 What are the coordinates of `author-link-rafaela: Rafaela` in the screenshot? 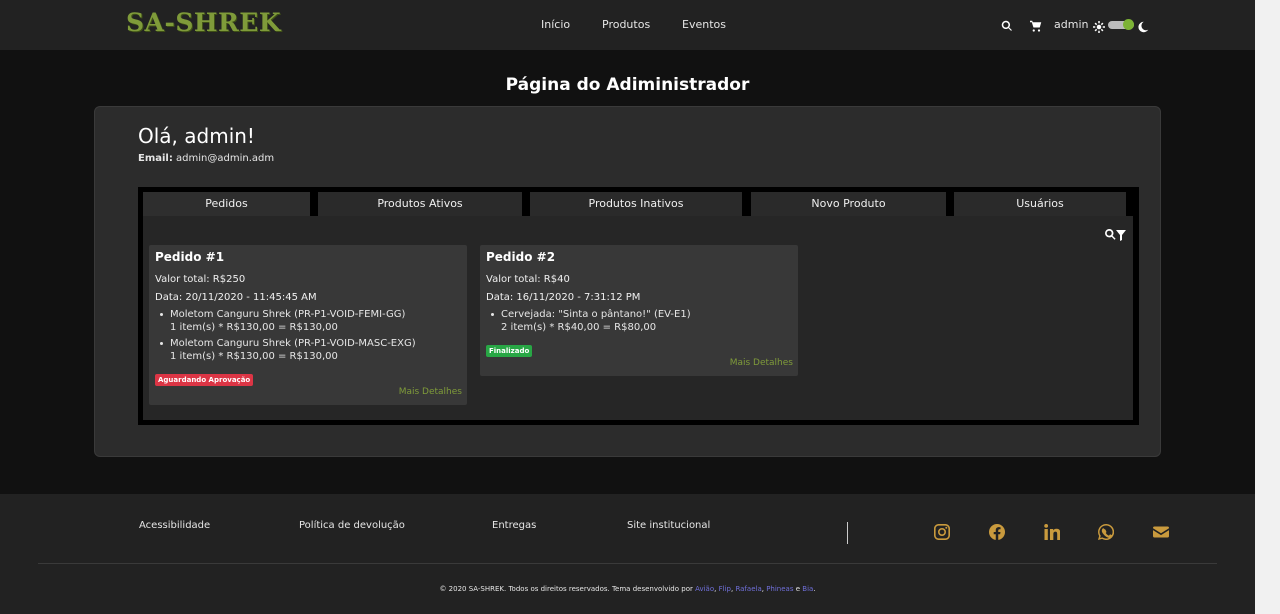 It's located at (748, 589).